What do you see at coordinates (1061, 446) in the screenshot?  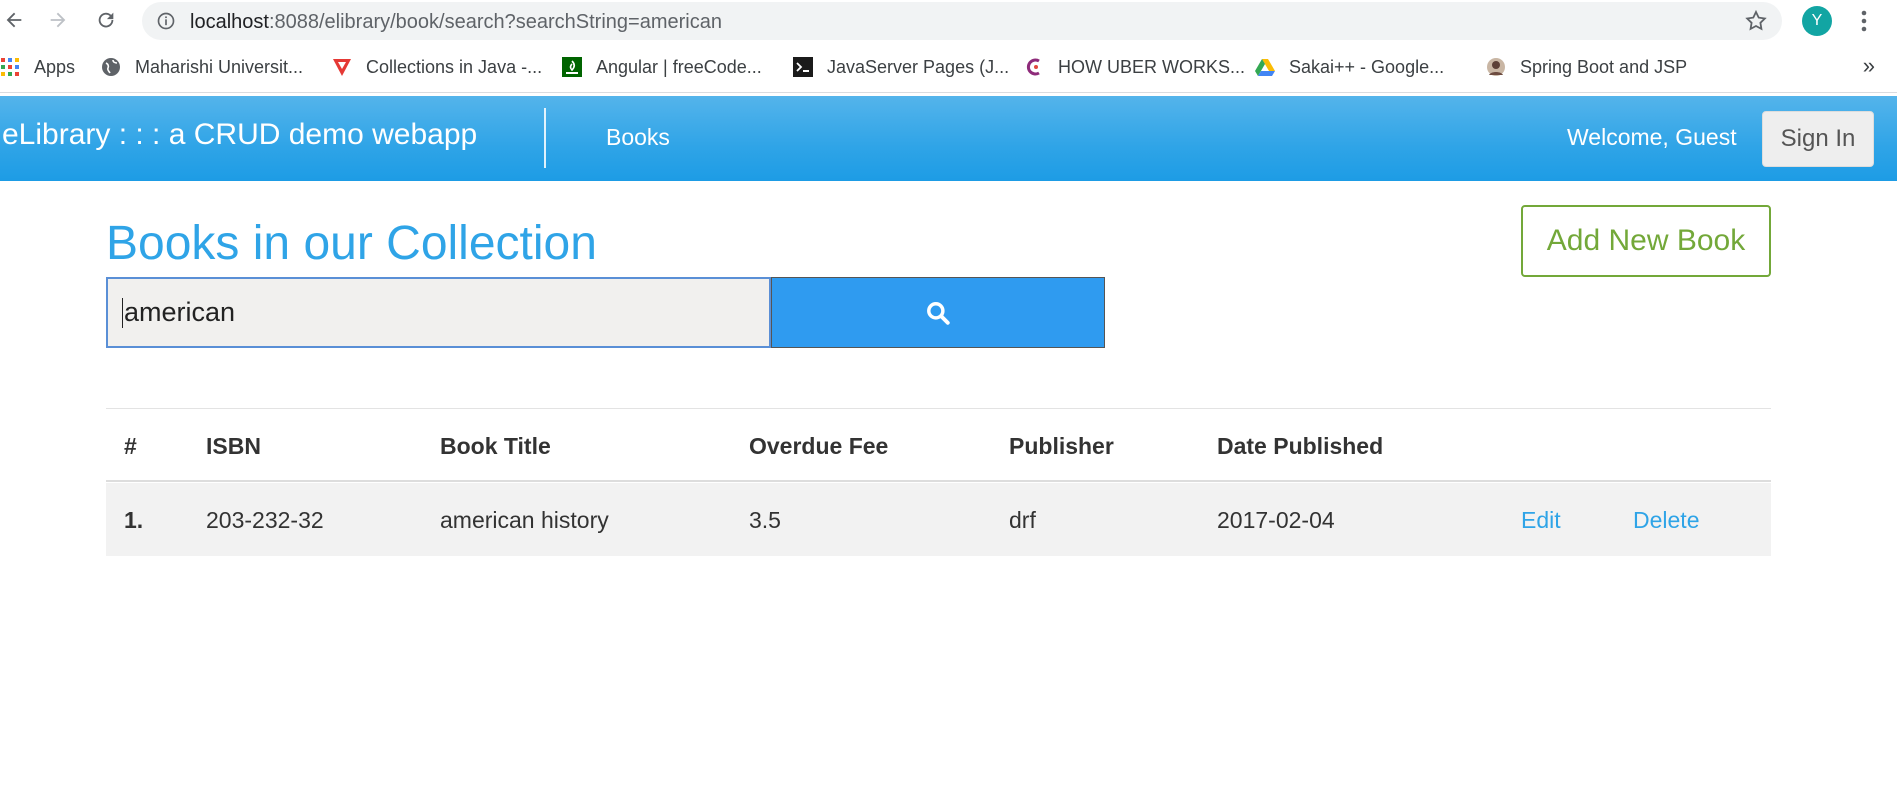 I see `column-header-publisher: Publisher` at bounding box center [1061, 446].